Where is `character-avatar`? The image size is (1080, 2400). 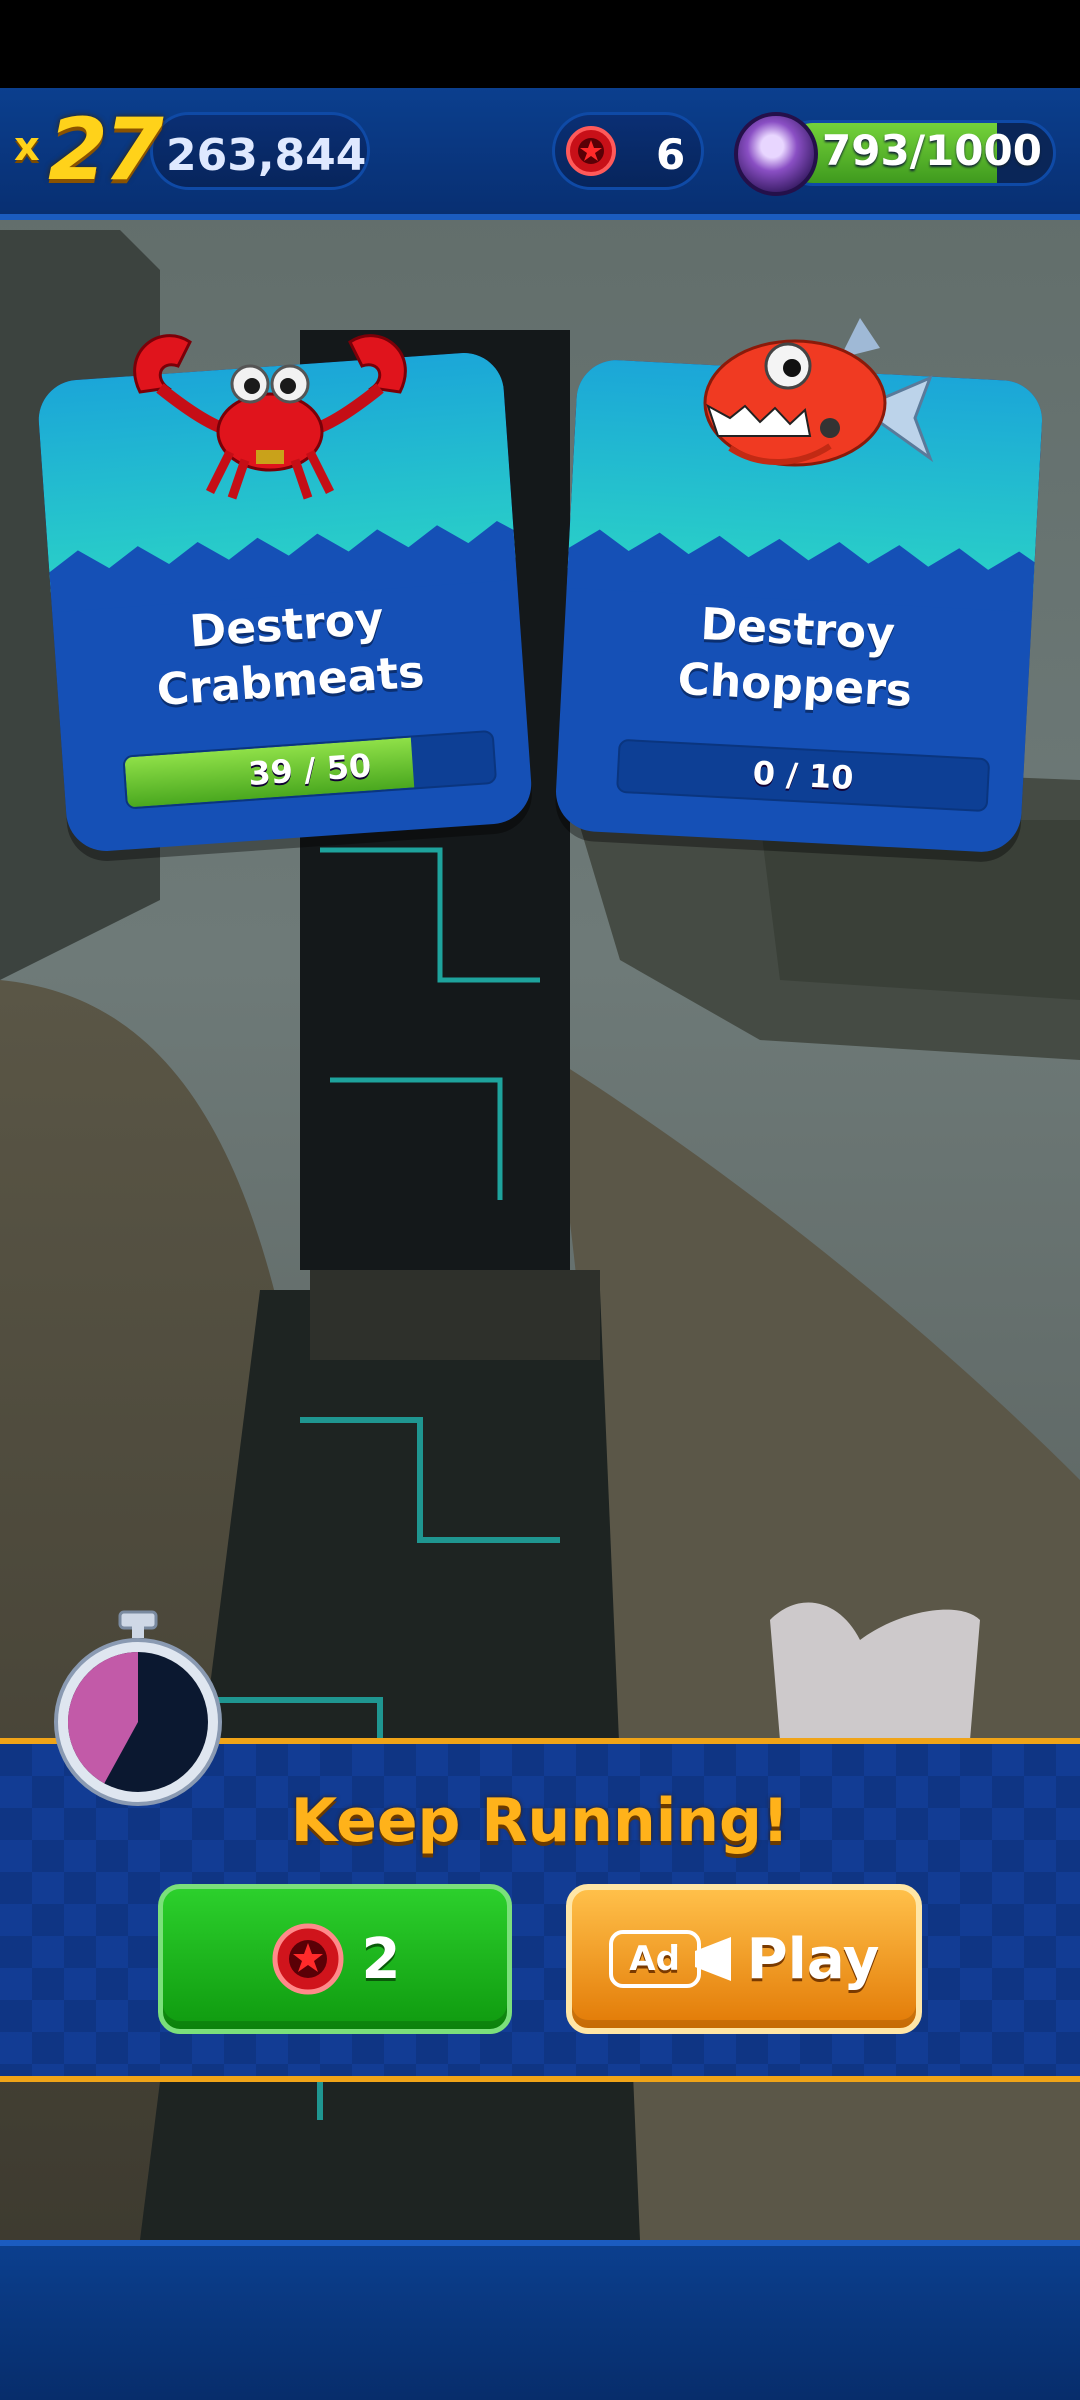
character-avatar is located at coordinates (776, 154).